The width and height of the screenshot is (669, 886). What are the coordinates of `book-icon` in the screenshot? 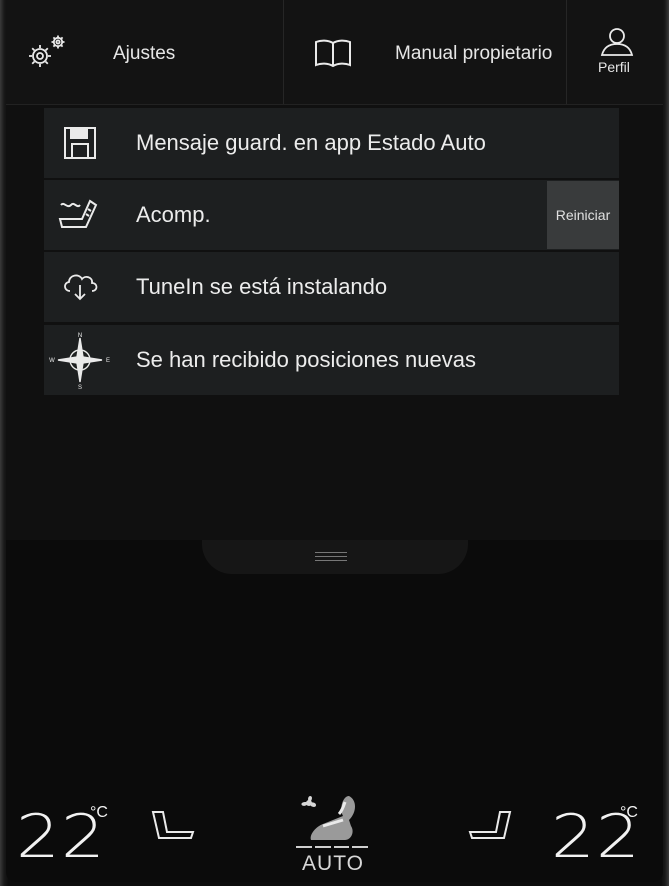 It's located at (333, 53).